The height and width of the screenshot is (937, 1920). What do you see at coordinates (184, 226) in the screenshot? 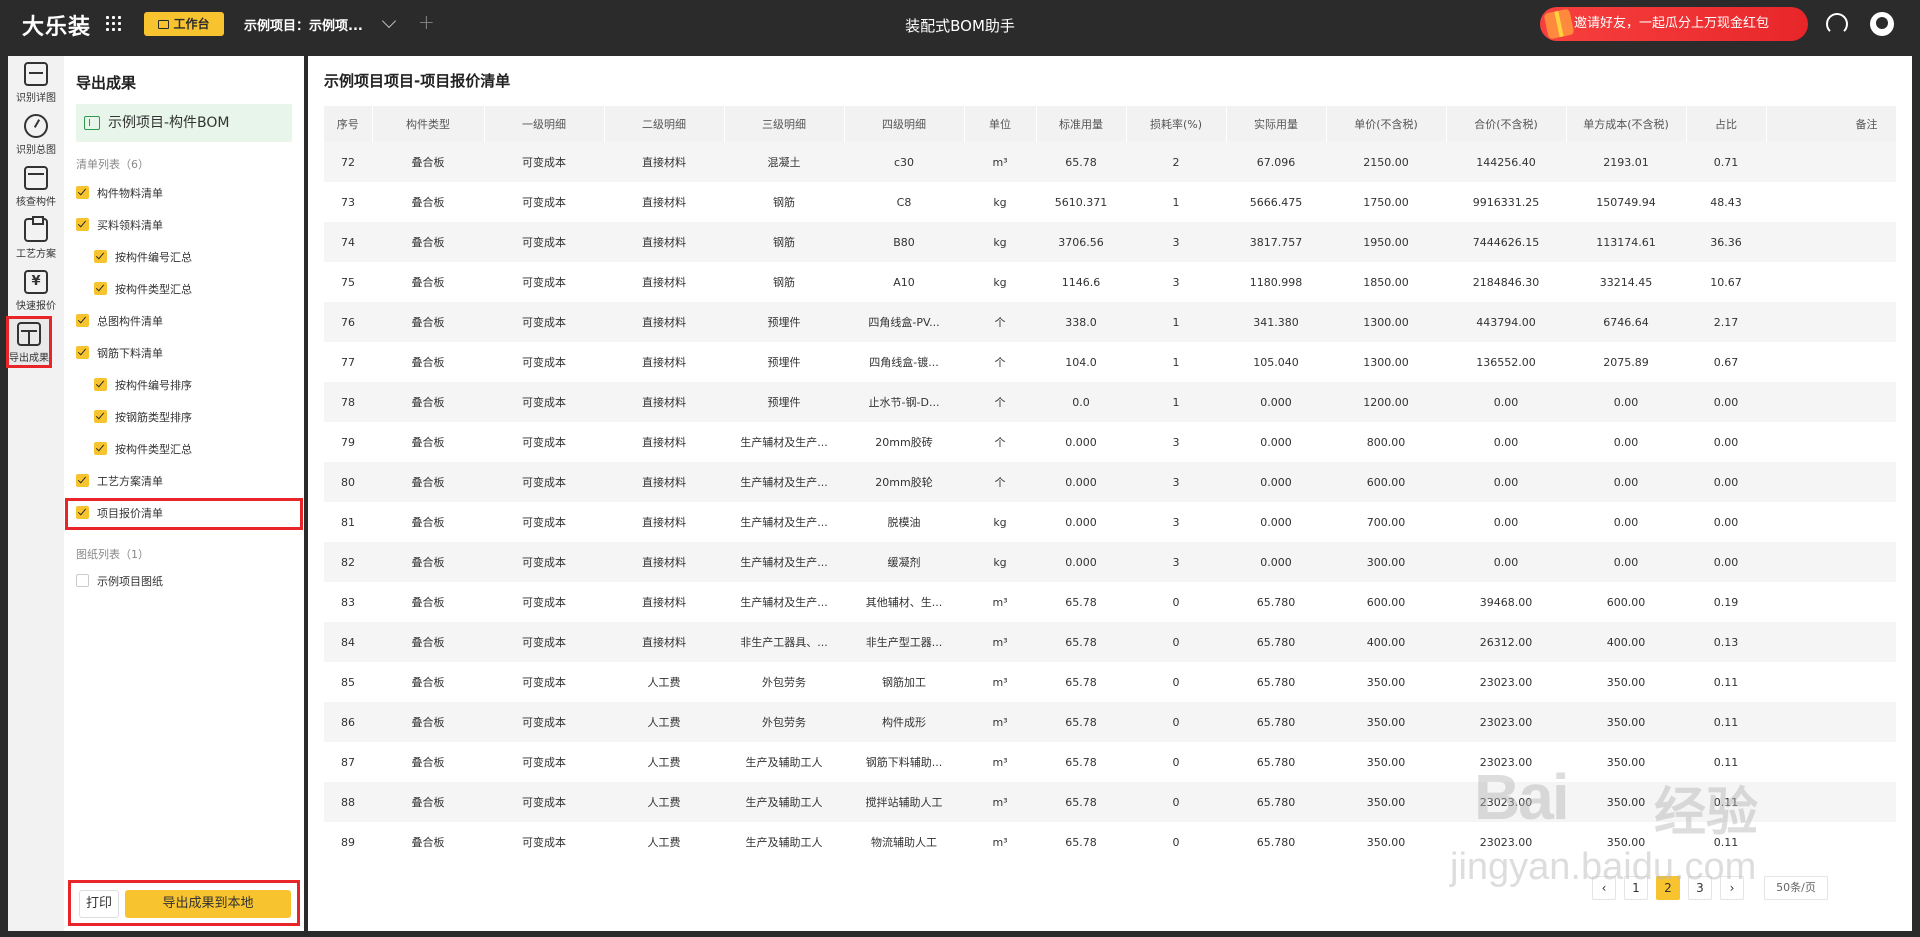
I see `checklist-item: 买料领料清单` at bounding box center [184, 226].